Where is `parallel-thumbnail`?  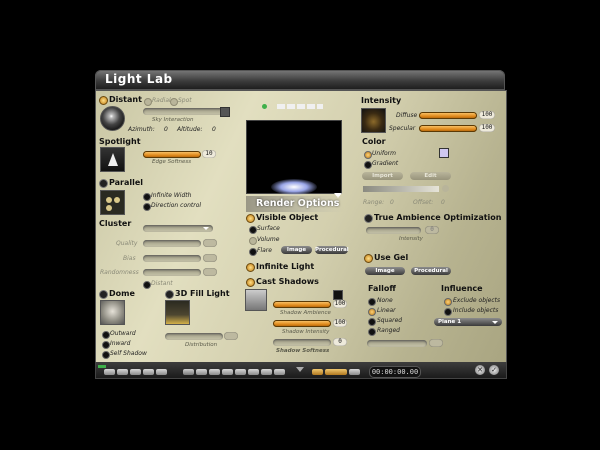
parallel-thumbnail is located at coordinates (112, 202).